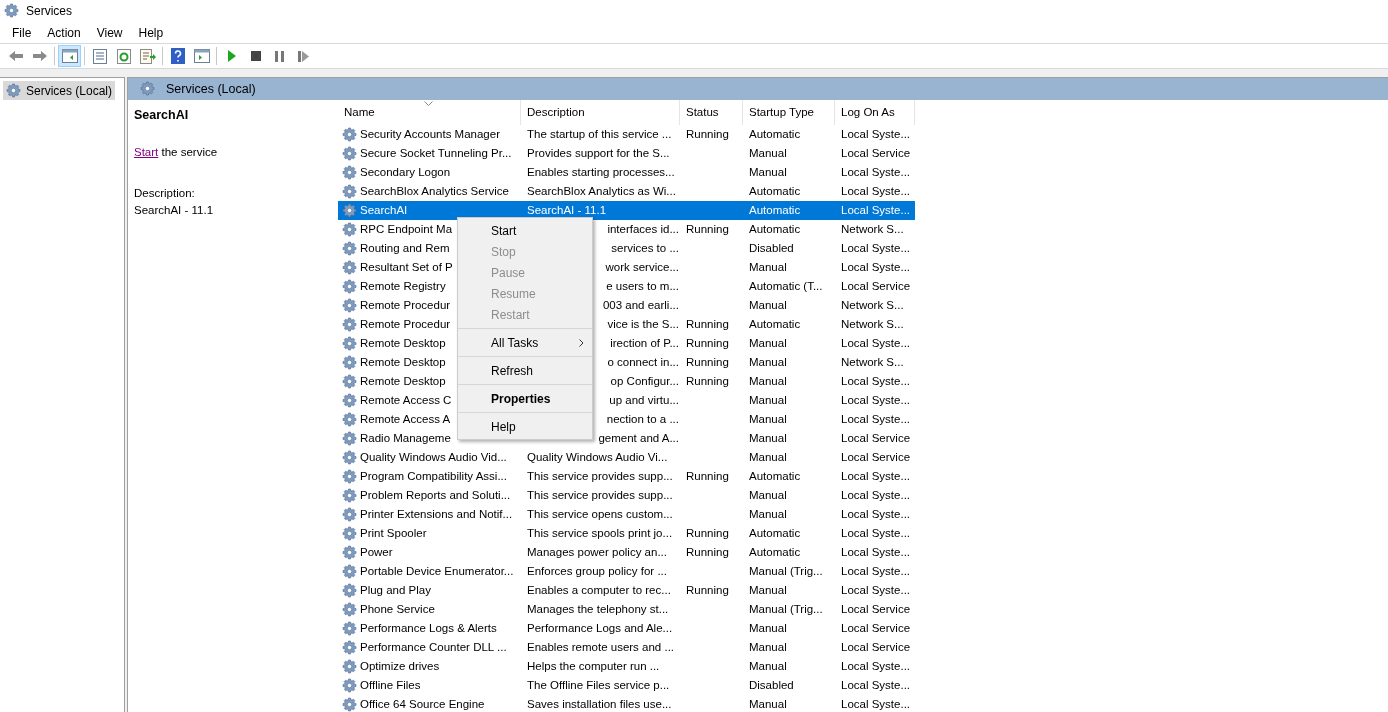 Image resolution: width=1388 pixels, height=712 pixels. Describe the element at coordinates (165, 193) in the screenshot. I see `description-label: Description:` at that location.